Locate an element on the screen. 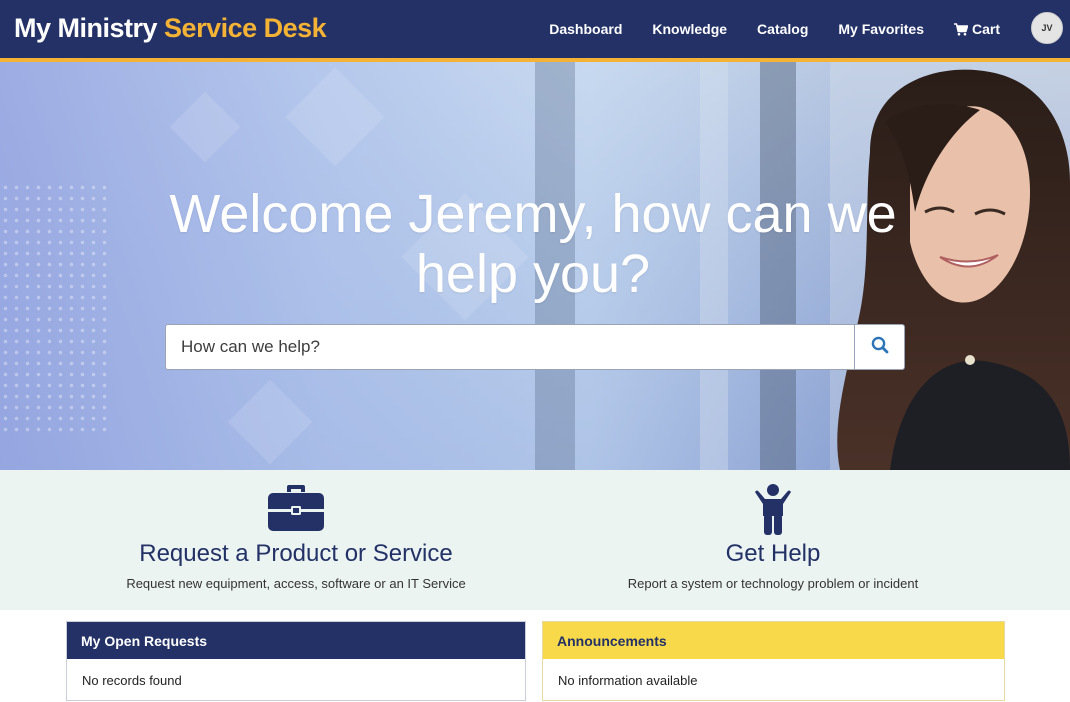  announcements-empty: No information available is located at coordinates (628, 680).